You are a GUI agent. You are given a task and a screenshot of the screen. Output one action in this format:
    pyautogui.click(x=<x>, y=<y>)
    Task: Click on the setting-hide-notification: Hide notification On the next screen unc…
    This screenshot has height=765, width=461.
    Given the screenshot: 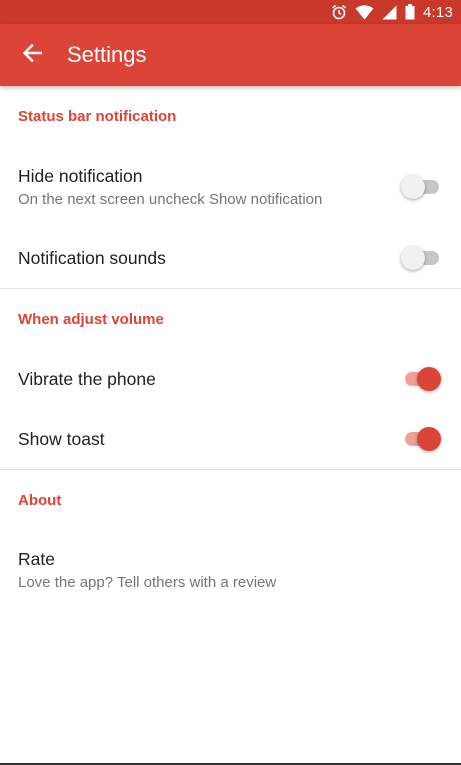 What is the action you would take?
    pyautogui.click(x=230, y=187)
    